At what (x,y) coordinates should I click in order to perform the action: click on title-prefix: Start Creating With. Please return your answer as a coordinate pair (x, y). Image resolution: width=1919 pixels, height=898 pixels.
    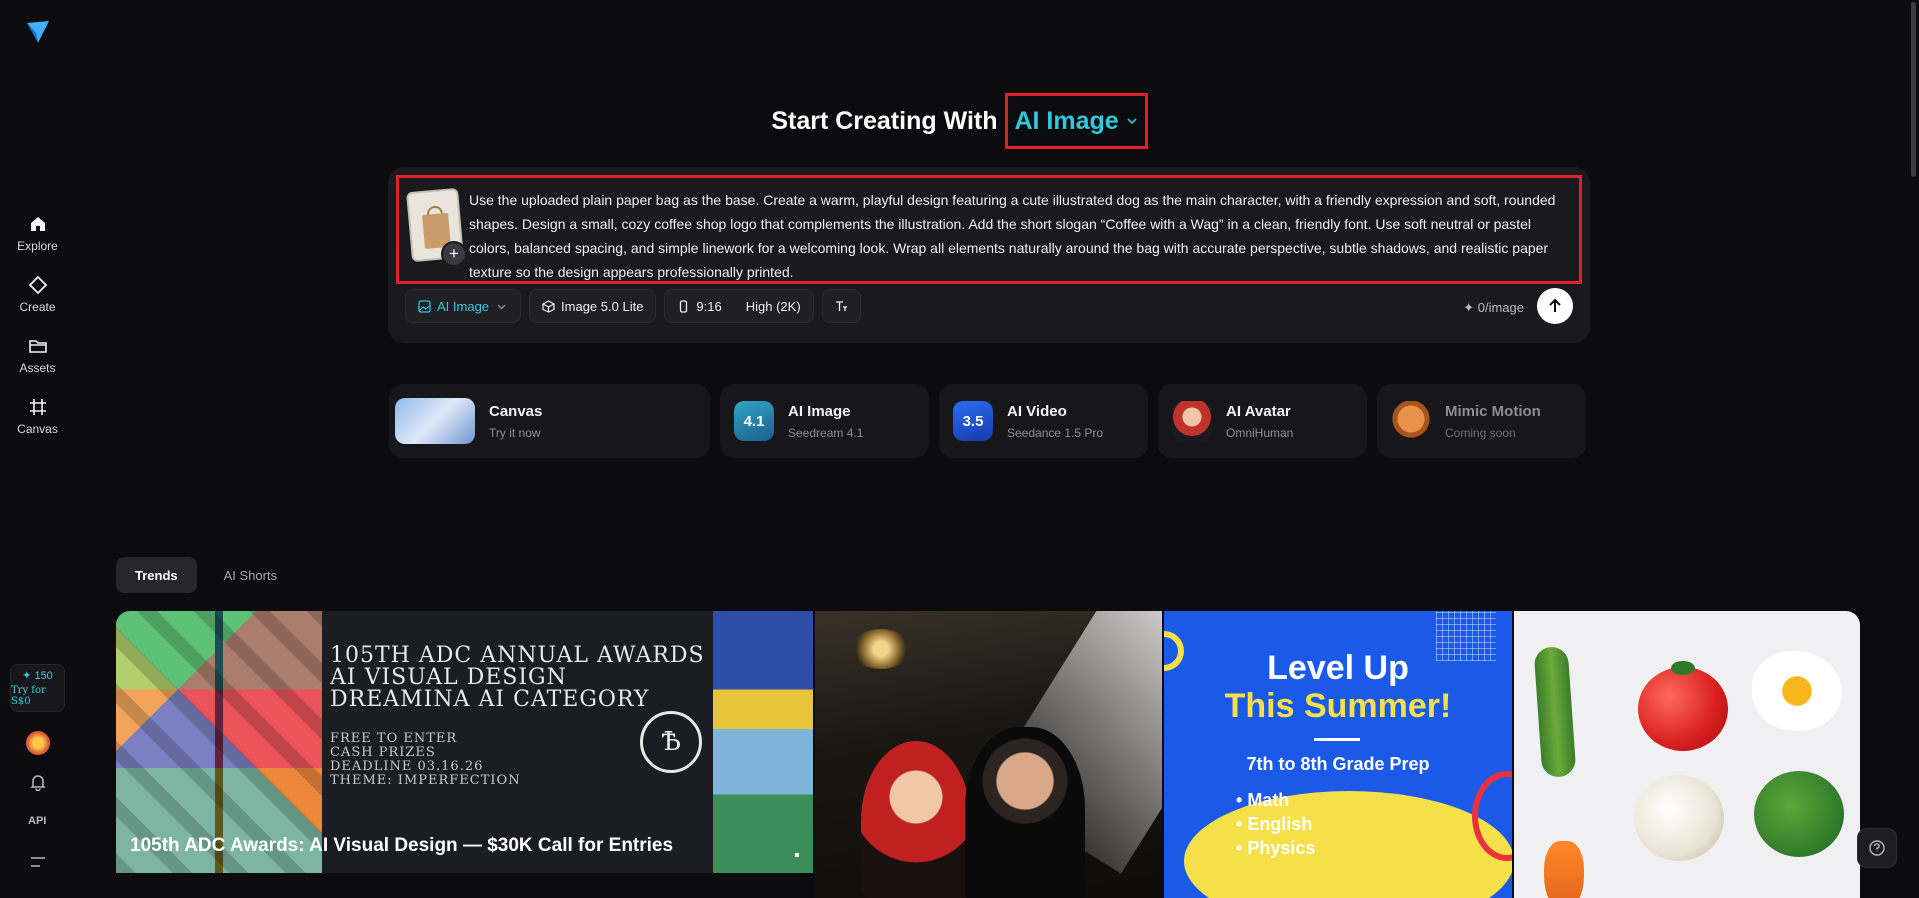
    Looking at the image, I should click on (884, 120).